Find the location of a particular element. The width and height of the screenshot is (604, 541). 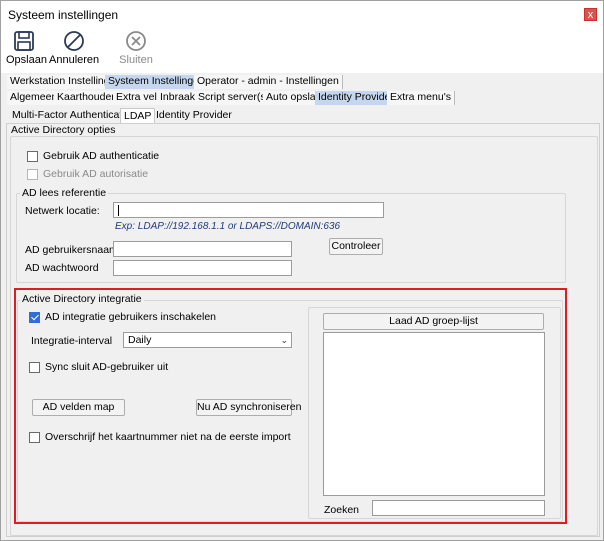

network-location-input is located at coordinates (248, 210).